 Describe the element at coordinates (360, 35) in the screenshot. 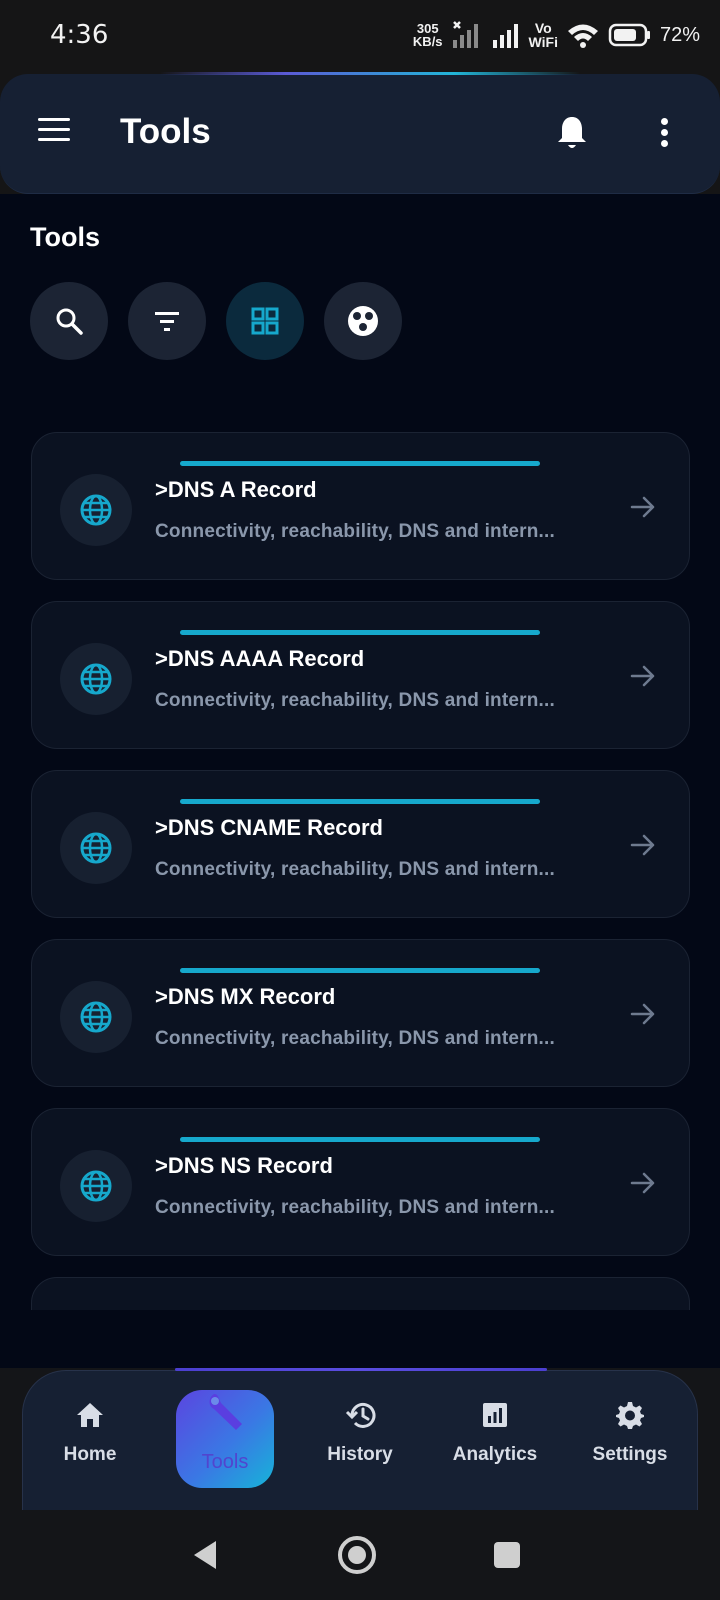

I see `status-bar: 4:36 305 KB/s Vo WiFi 72%` at that location.